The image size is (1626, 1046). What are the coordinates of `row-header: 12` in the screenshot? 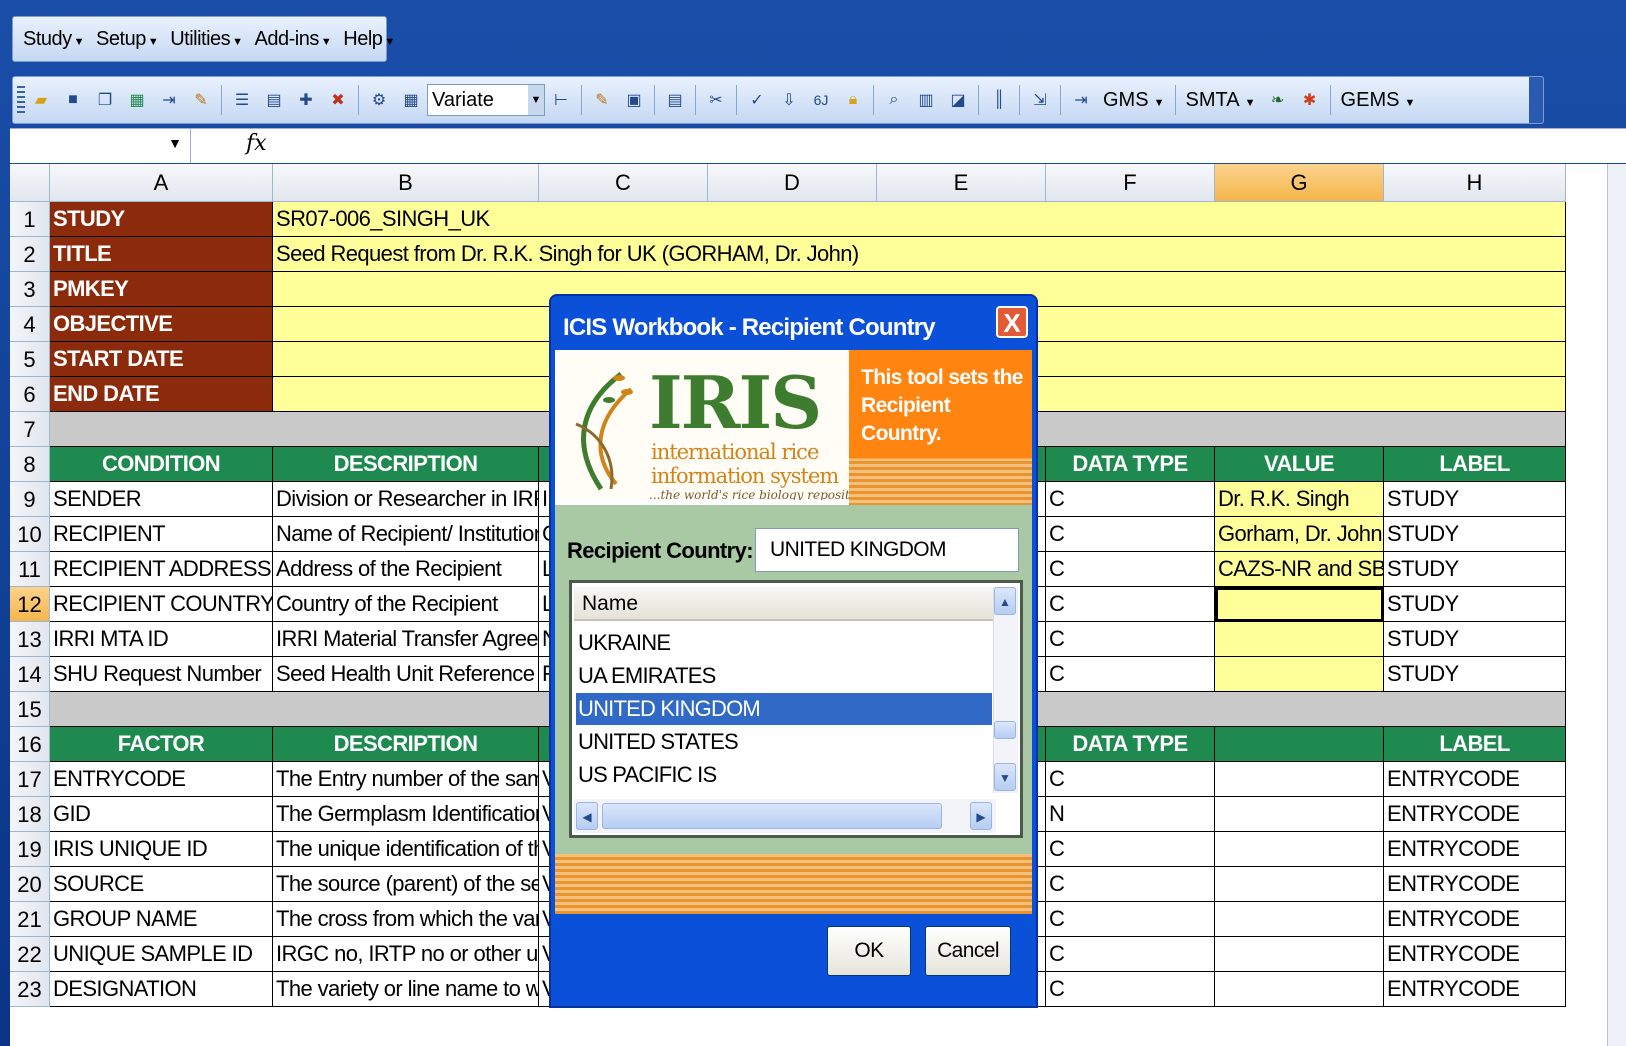 It's located at (30, 604).